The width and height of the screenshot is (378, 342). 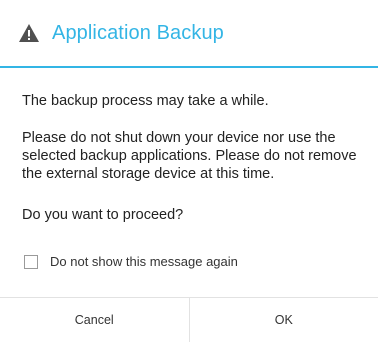 I want to click on dialog-button-bar: Cancel OK, so click(x=189, y=319).